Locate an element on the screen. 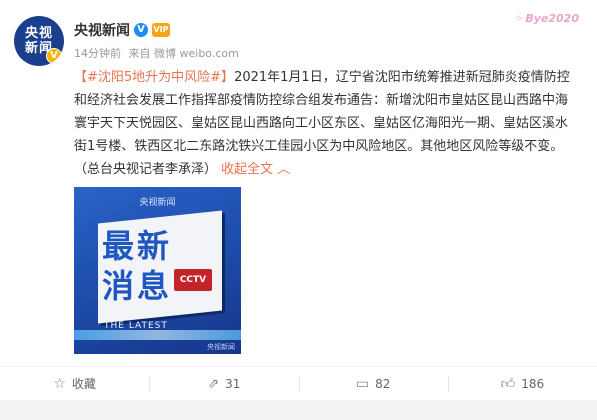  comment-button: ▭ 82 is located at coordinates (373, 383).